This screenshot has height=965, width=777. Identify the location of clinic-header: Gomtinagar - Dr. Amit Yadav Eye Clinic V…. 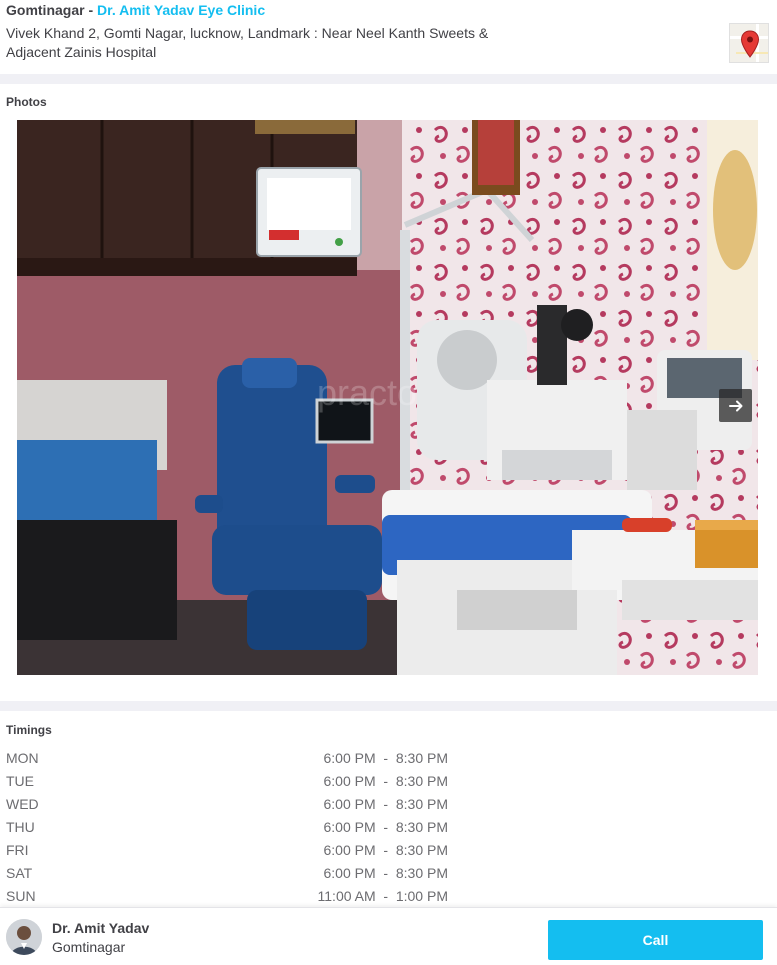
(388, 37).